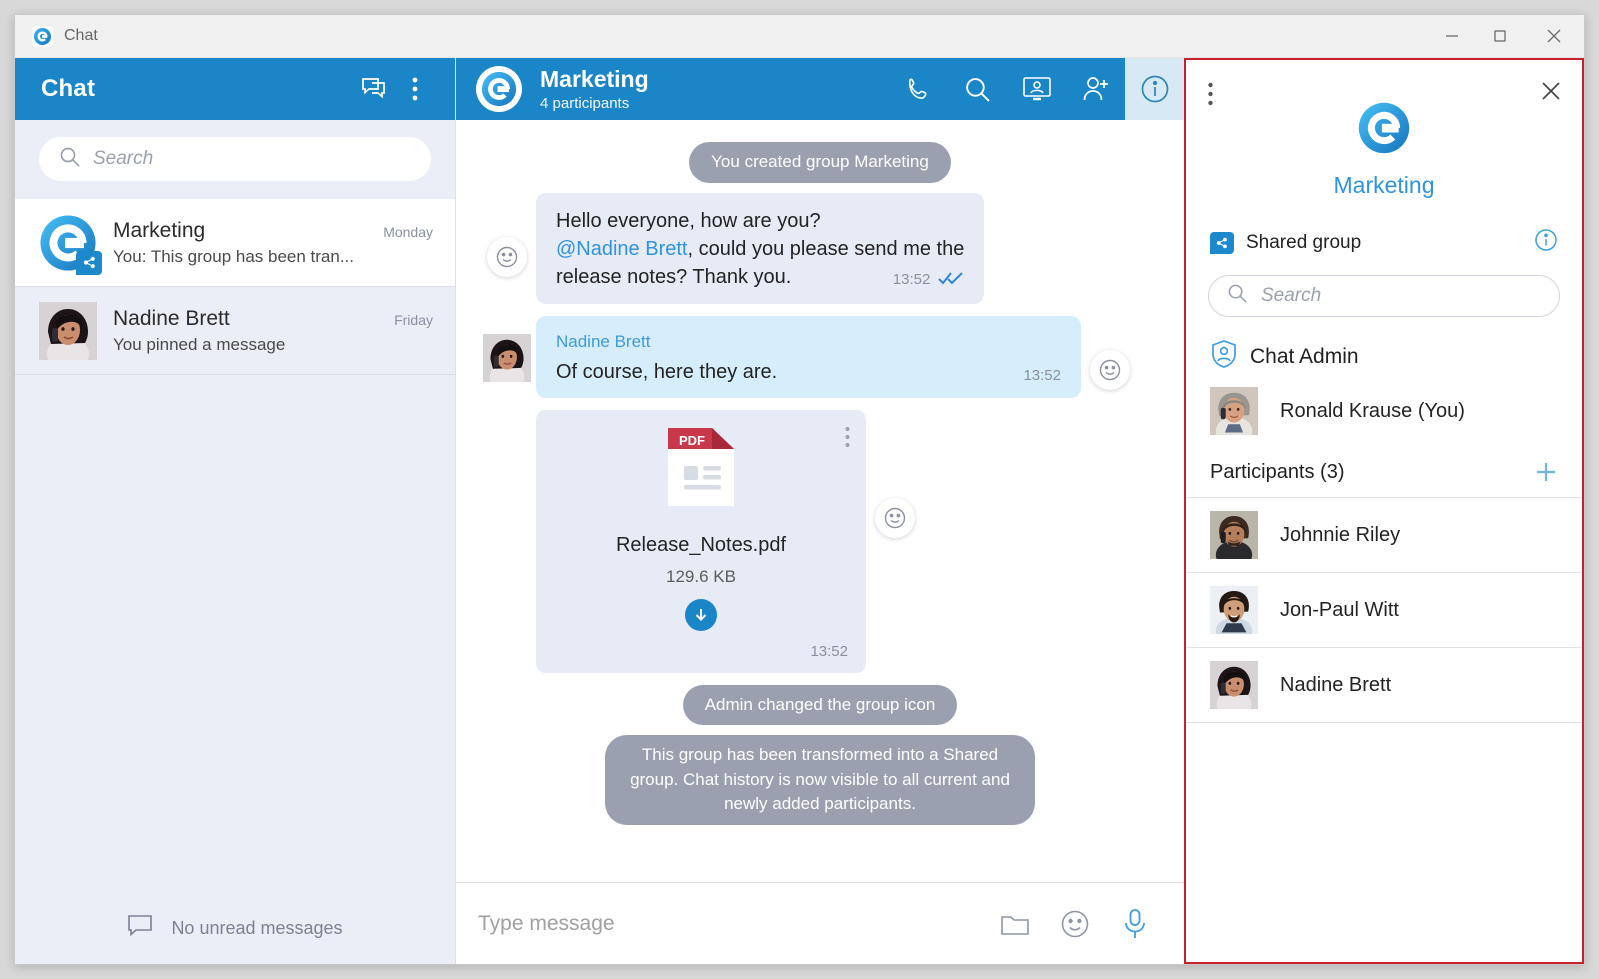  What do you see at coordinates (726, 924) in the screenshot?
I see `message-input: Type message` at bounding box center [726, 924].